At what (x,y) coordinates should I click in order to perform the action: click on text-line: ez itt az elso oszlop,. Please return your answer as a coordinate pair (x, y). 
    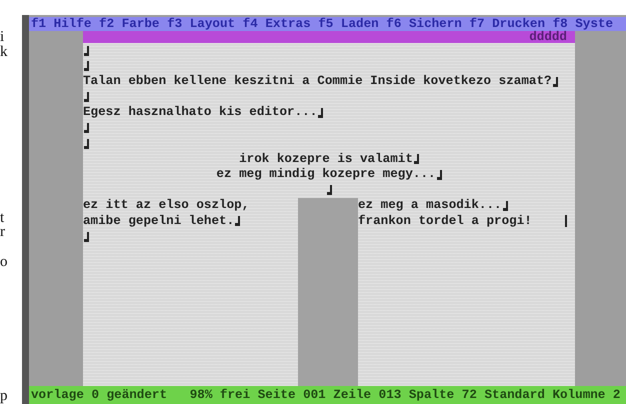
    Looking at the image, I should click on (166, 206).